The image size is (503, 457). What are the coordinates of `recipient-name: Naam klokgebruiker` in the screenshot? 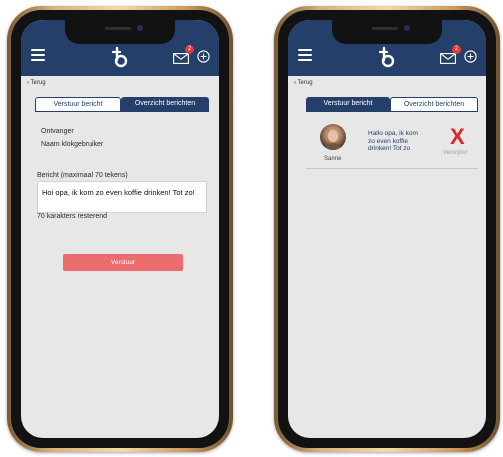 It's located at (72, 144).